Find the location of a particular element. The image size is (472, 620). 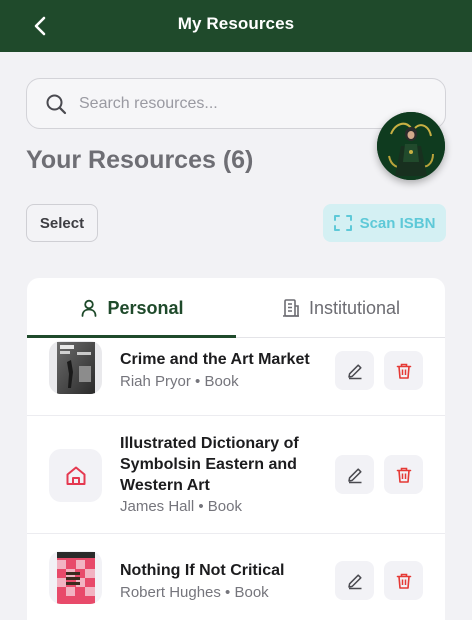

resource-title: Nothing If Not Critical is located at coordinates (202, 570).